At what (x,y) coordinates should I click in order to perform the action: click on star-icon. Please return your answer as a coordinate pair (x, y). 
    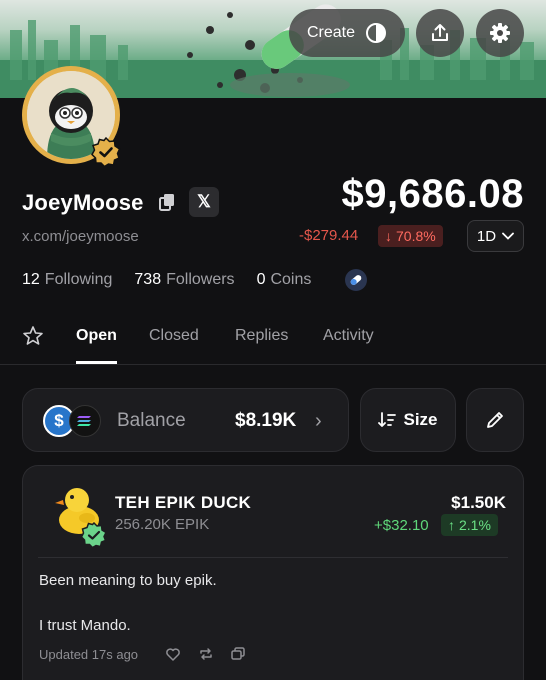
    Looking at the image, I should click on (33, 336).